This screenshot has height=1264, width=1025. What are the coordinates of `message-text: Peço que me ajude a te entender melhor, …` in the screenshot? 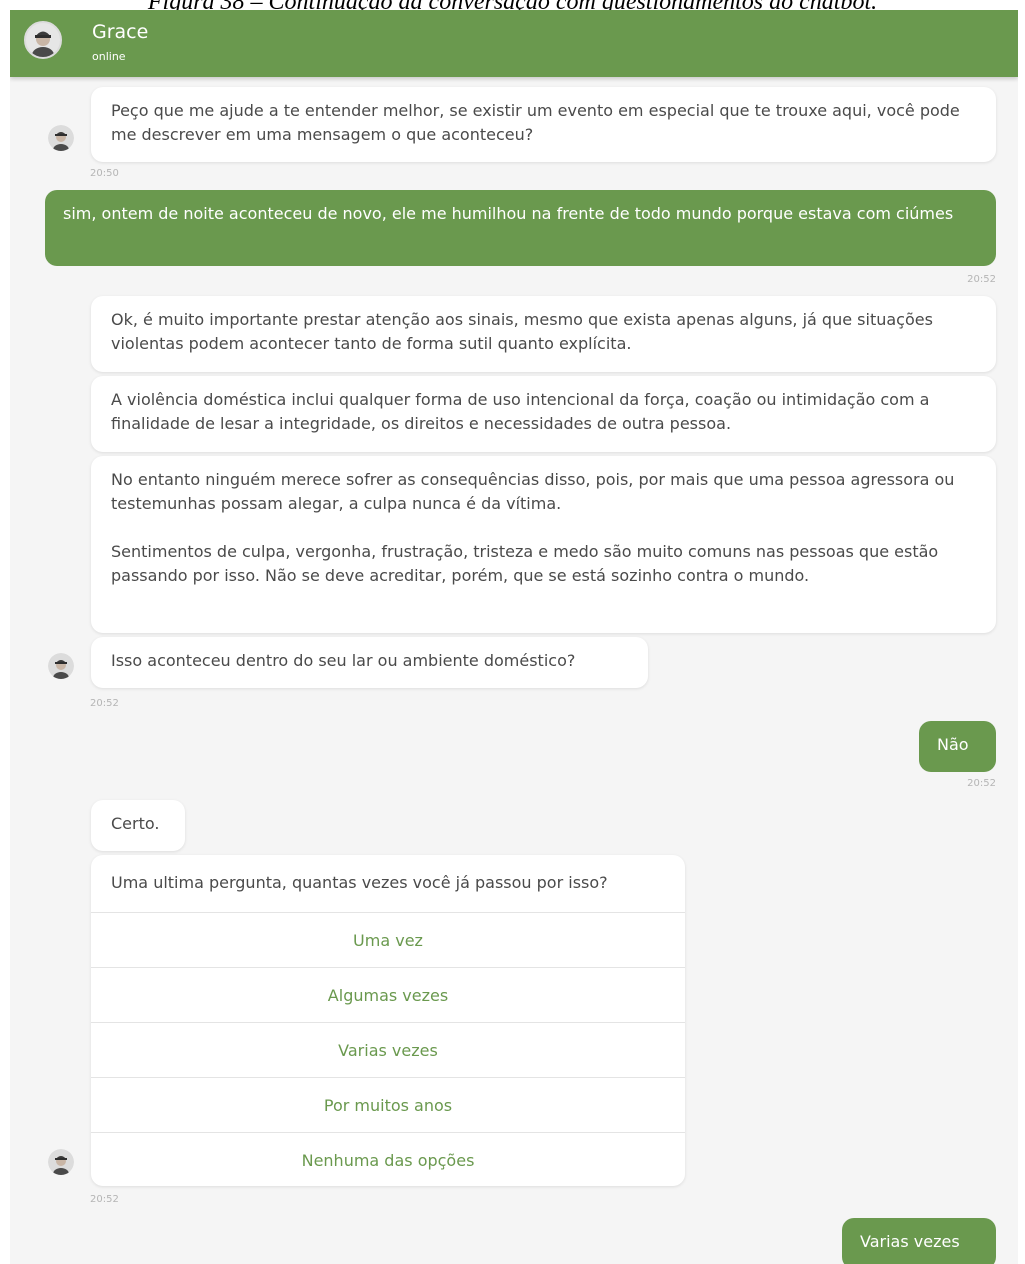 It's located at (535, 122).